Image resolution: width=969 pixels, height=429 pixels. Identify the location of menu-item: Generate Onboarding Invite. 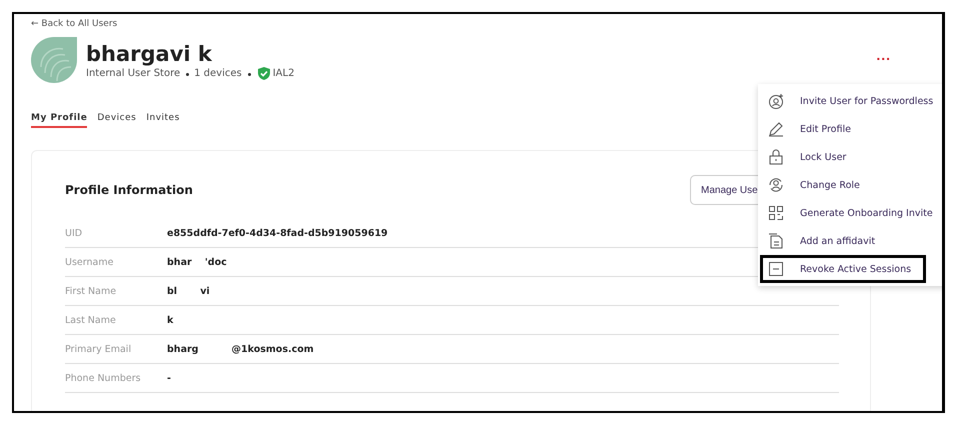
(851, 213).